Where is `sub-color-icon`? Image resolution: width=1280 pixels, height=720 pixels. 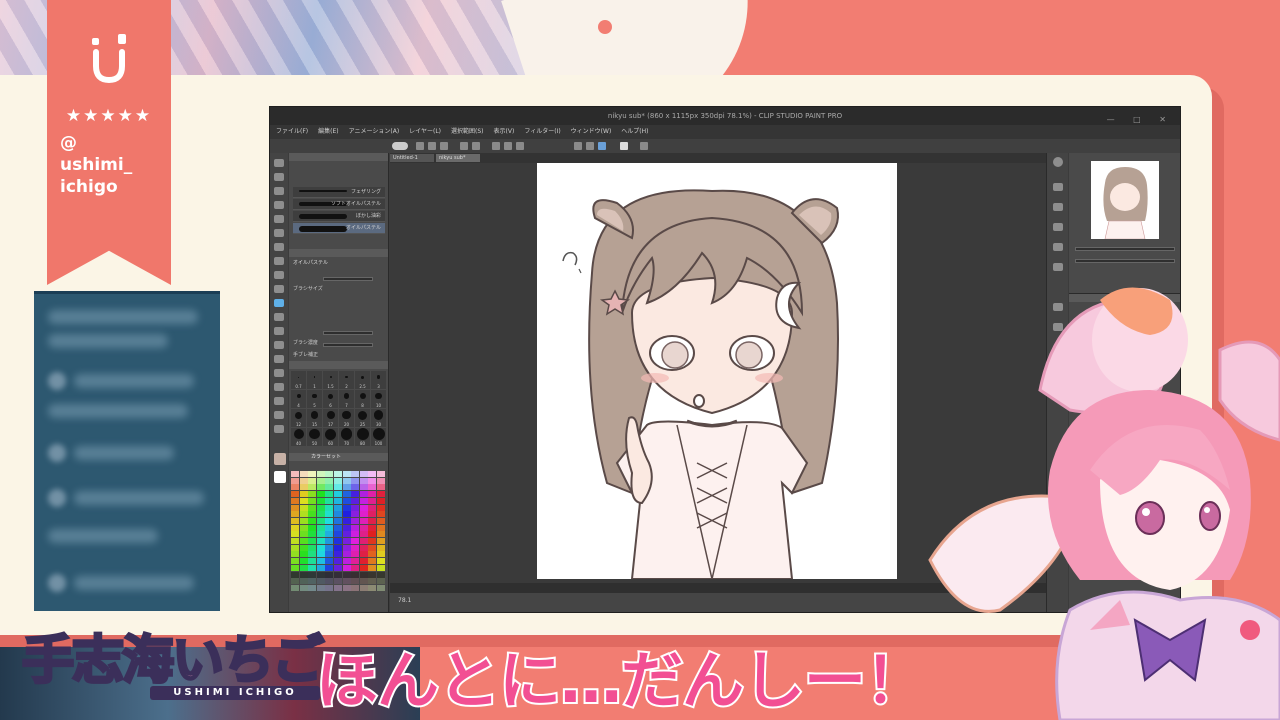
sub-color-icon is located at coordinates (280, 477).